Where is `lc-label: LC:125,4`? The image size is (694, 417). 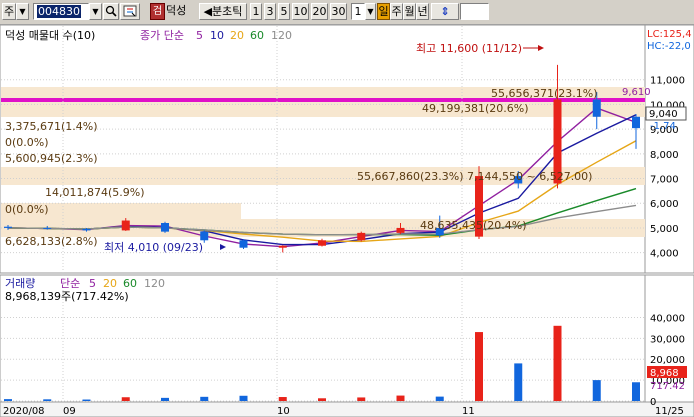
lc-label: LC:125,4 is located at coordinates (669, 34).